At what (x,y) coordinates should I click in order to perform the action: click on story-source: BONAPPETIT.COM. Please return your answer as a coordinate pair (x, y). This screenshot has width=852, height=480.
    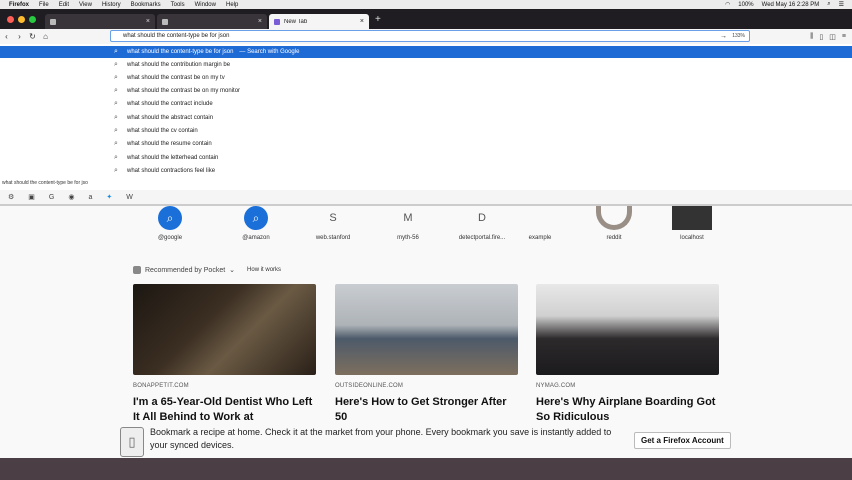
    Looking at the image, I should click on (161, 386).